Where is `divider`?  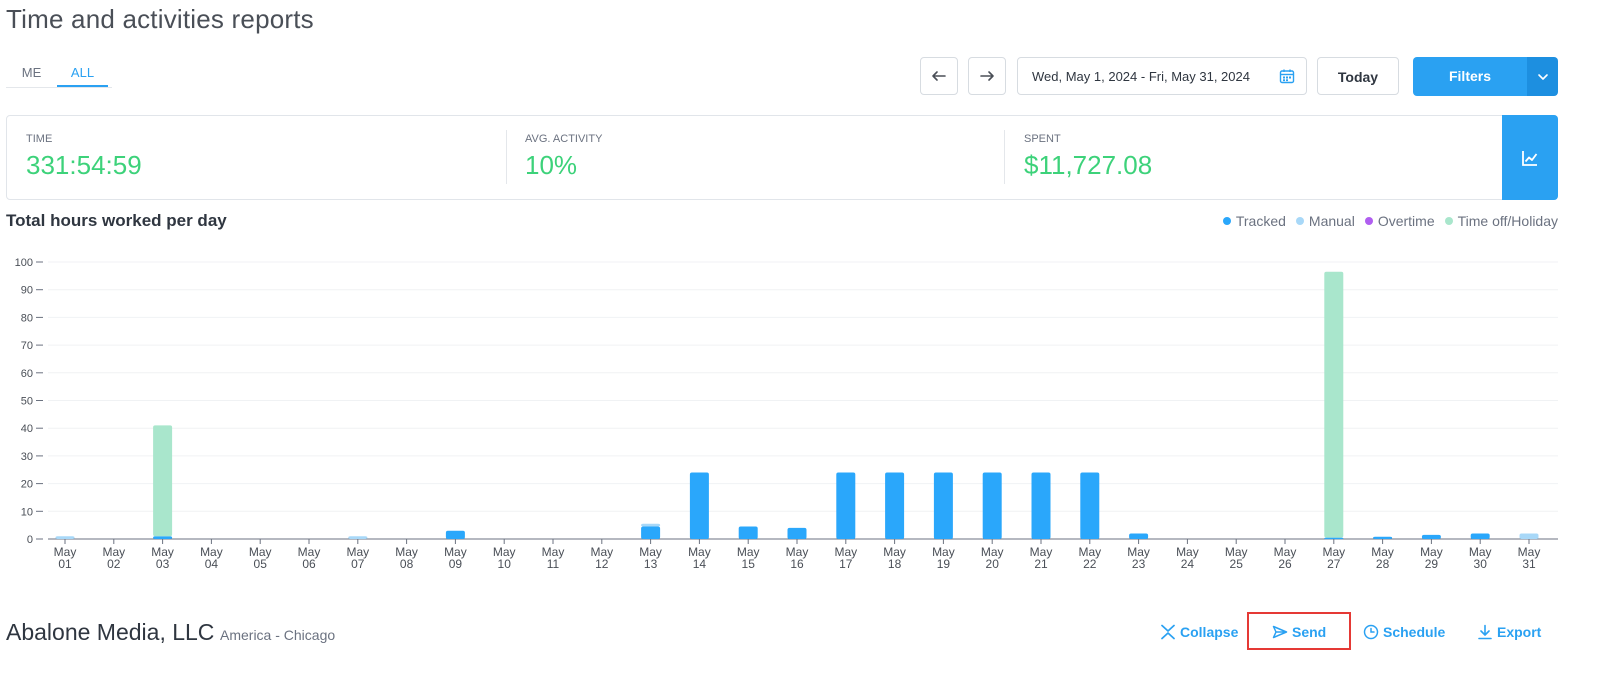
divider is located at coordinates (1004, 157).